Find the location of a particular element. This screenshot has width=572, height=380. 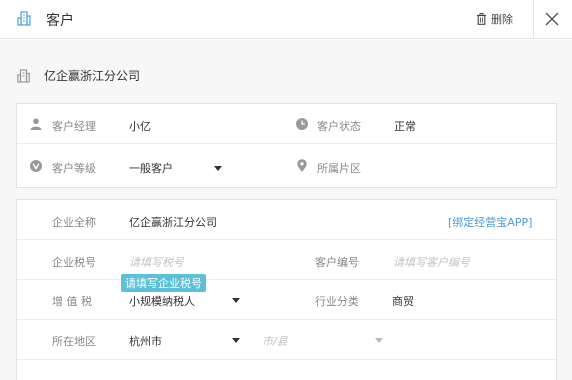

delete-button: 删除 is located at coordinates (494, 19).